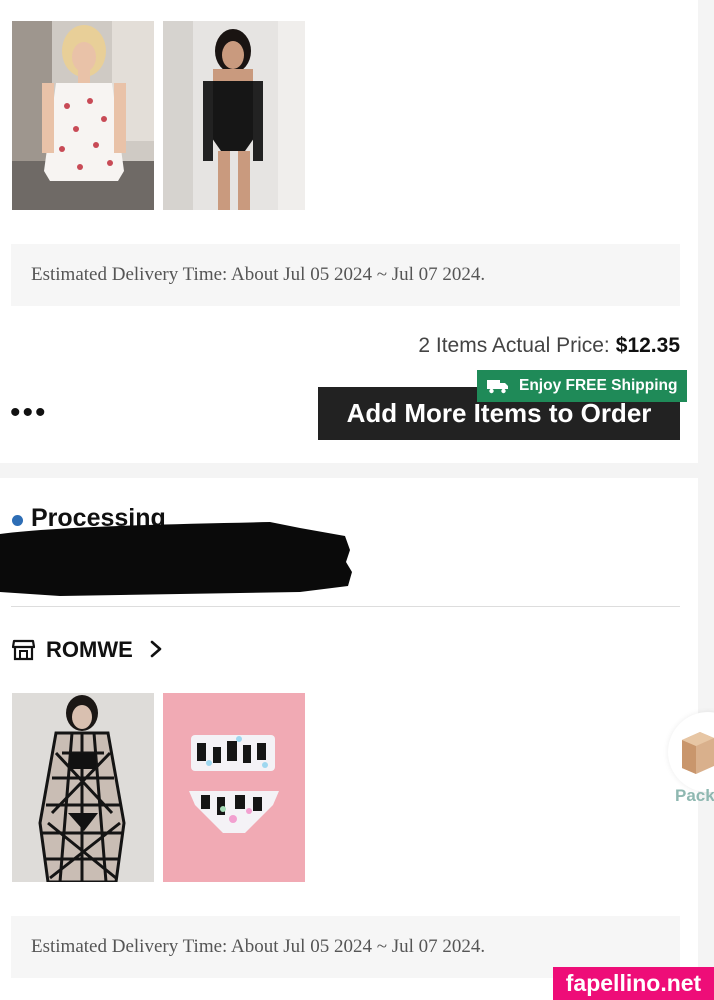 This screenshot has width=714, height=1000. I want to click on package-box-icon, so click(698, 753).